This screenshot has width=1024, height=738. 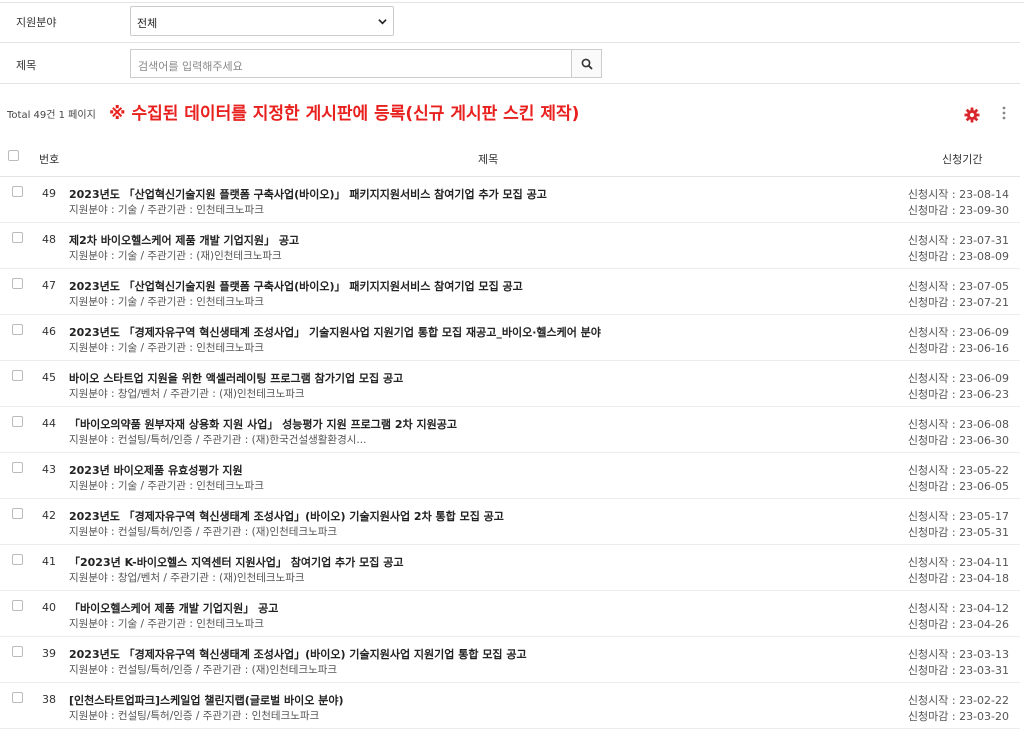 I want to click on category-select: 전체, so click(x=262, y=21).